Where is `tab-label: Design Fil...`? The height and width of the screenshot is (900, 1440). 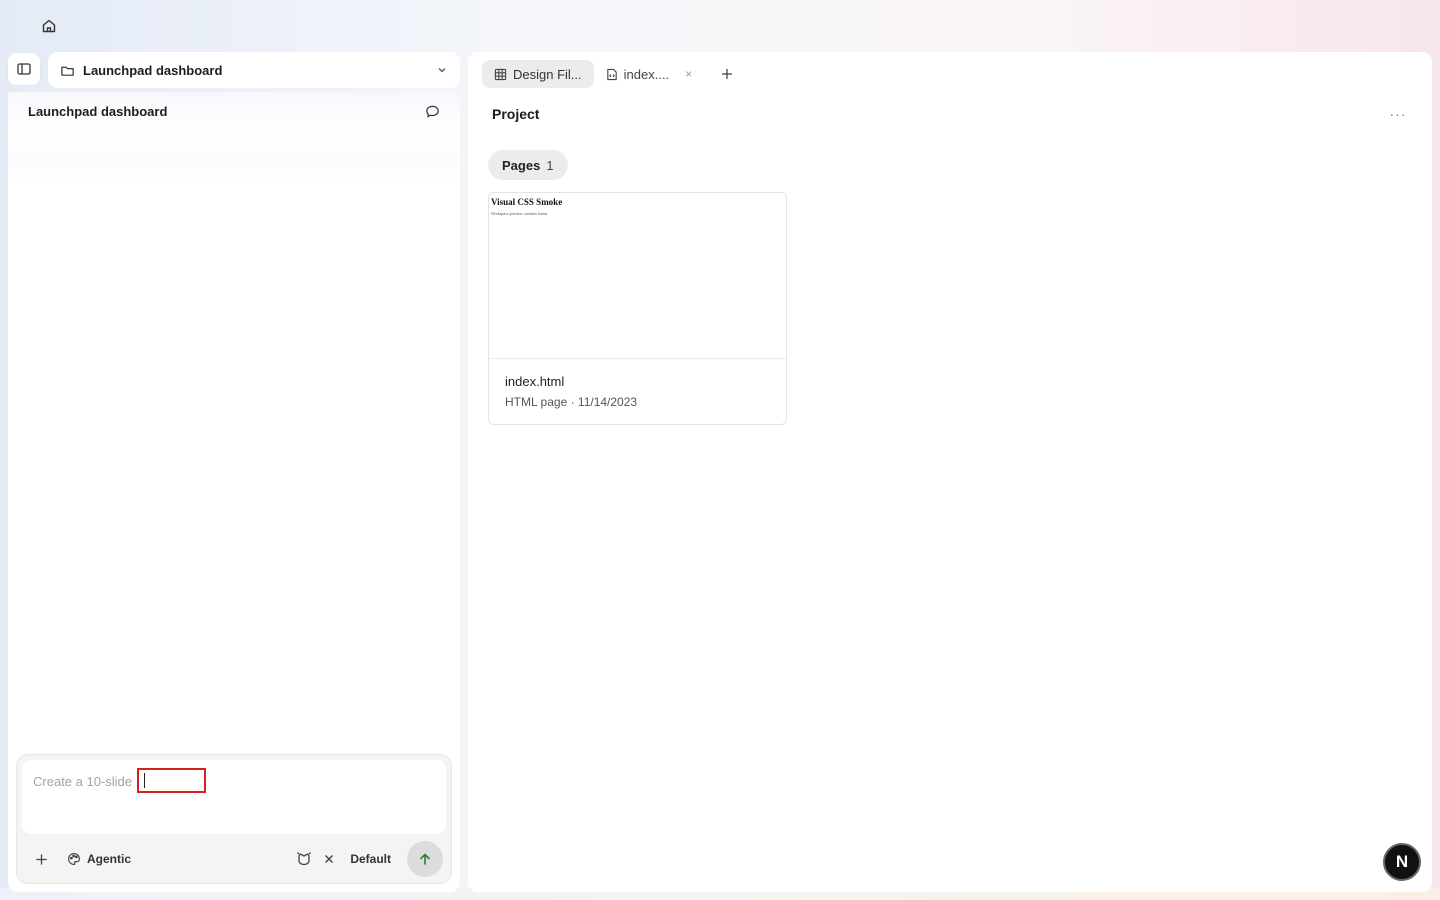
tab-label: Design Fil... is located at coordinates (547, 74).